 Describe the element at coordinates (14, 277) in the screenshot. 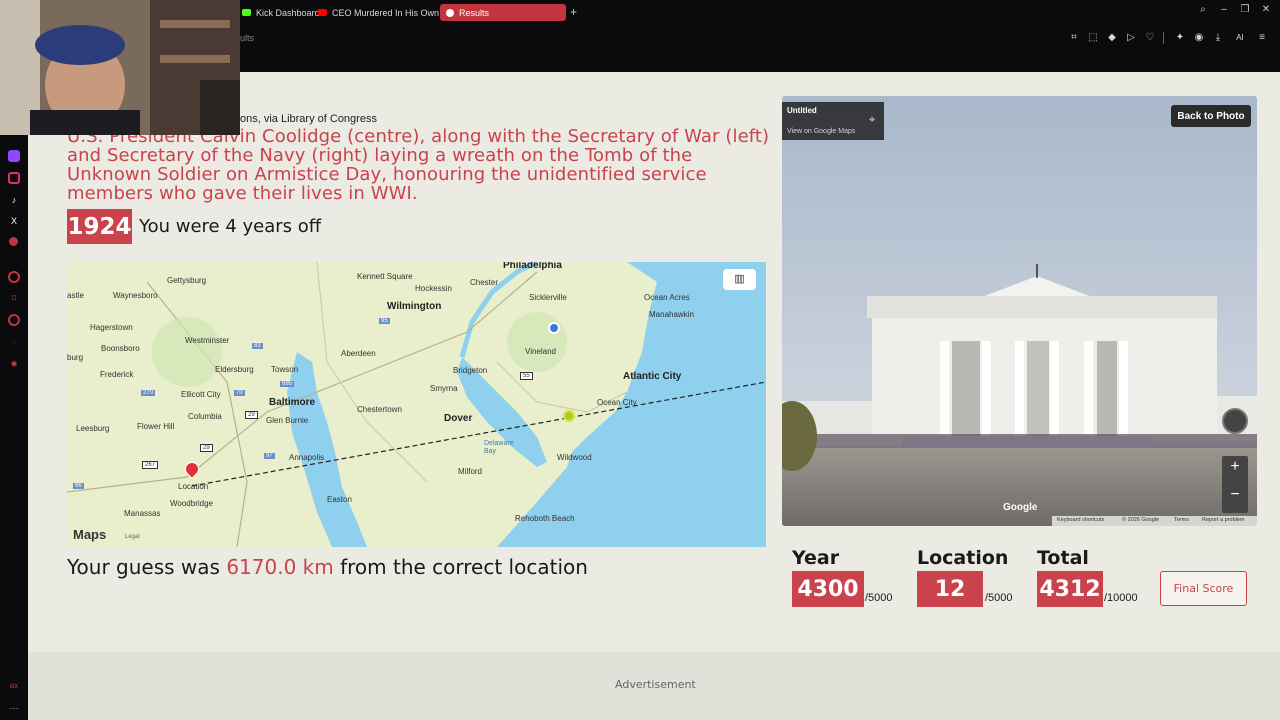

I see `player-icon` at that location.